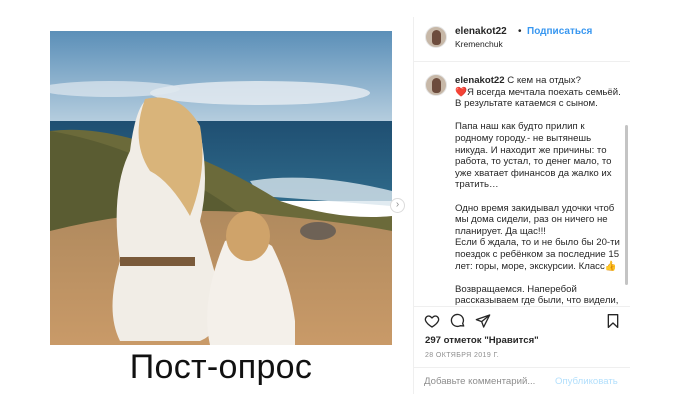  I want to click on photo-caption: Пост-опрос, so click(221, 367).